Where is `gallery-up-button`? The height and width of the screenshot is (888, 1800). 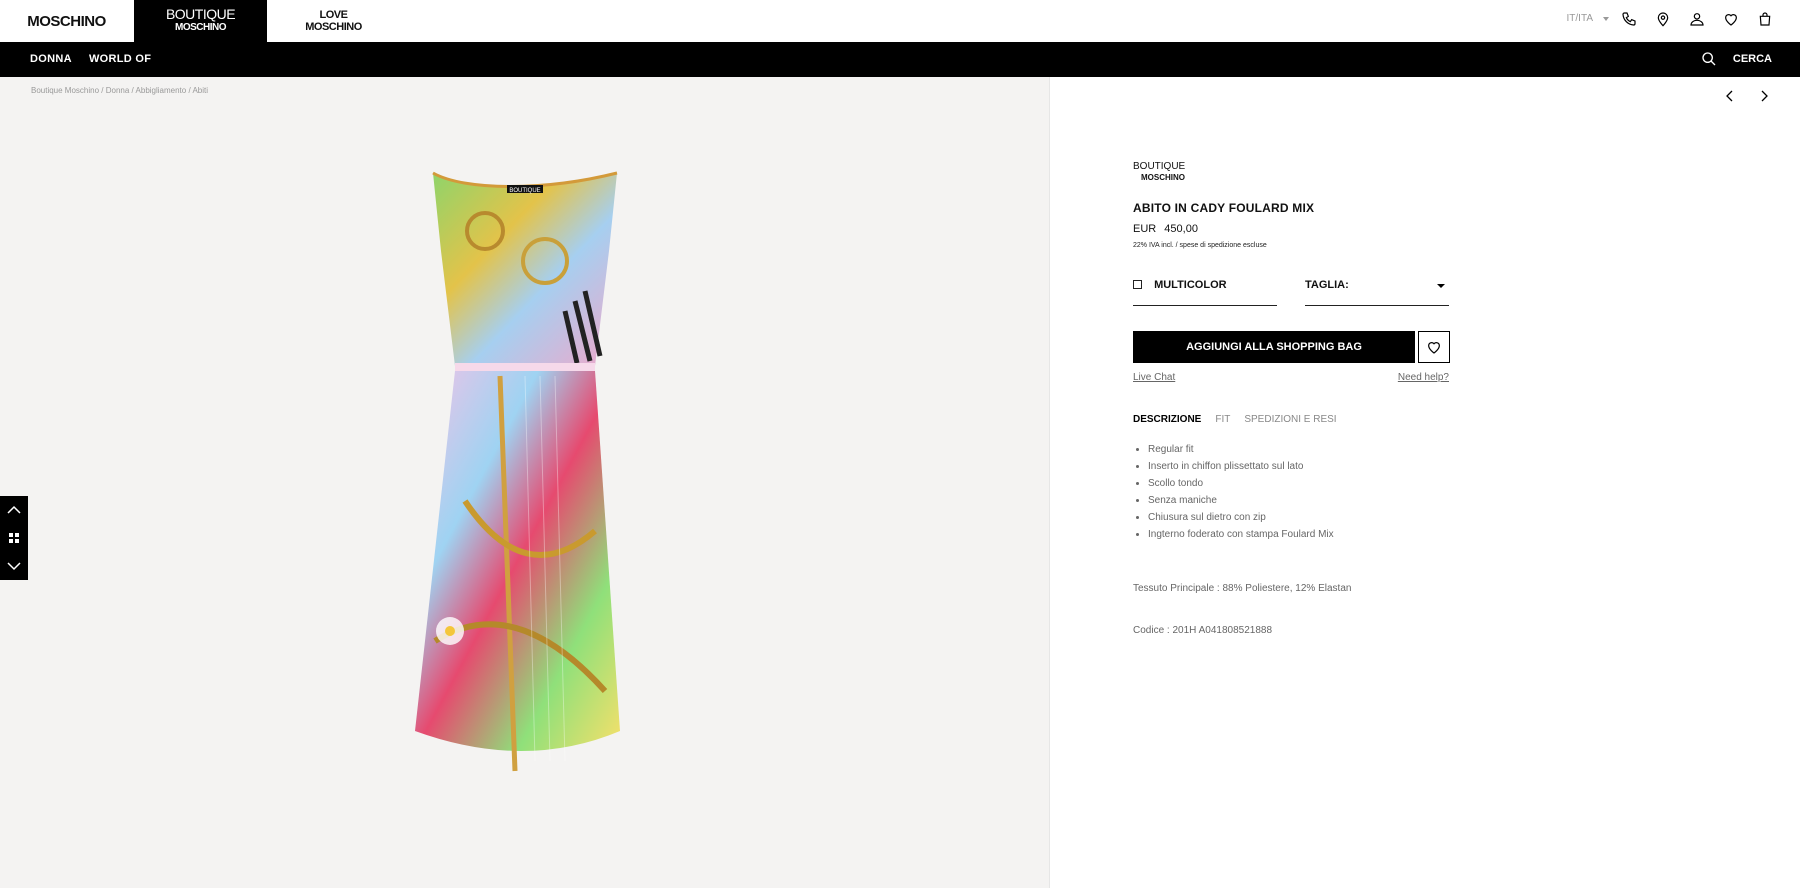
gallery-up-button is located at coordinates (14, 510).